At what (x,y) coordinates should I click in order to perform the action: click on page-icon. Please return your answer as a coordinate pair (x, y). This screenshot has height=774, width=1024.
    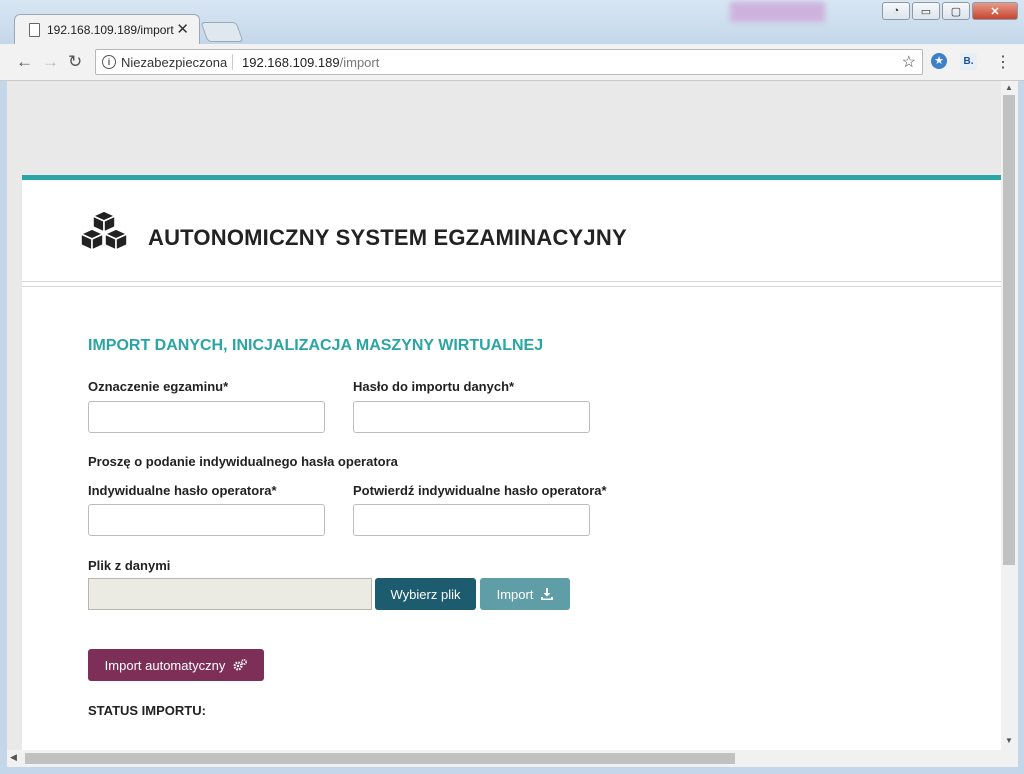
    Looking at the image, I should click on (34, 30).